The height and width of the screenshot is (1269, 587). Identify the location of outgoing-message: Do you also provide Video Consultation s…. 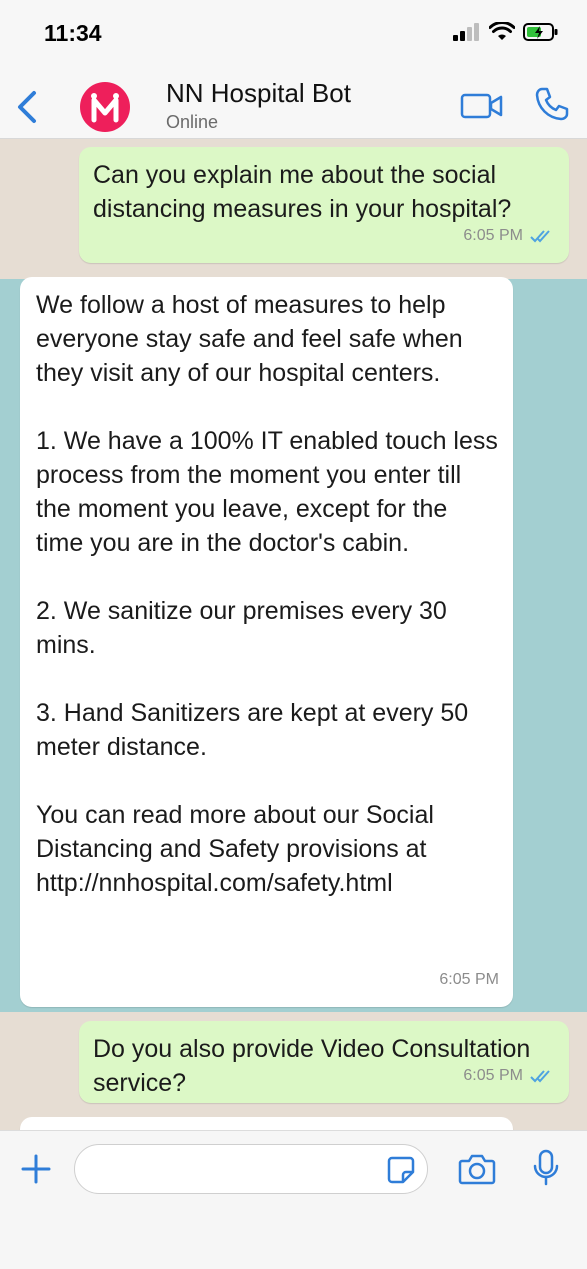
(324, 1062).